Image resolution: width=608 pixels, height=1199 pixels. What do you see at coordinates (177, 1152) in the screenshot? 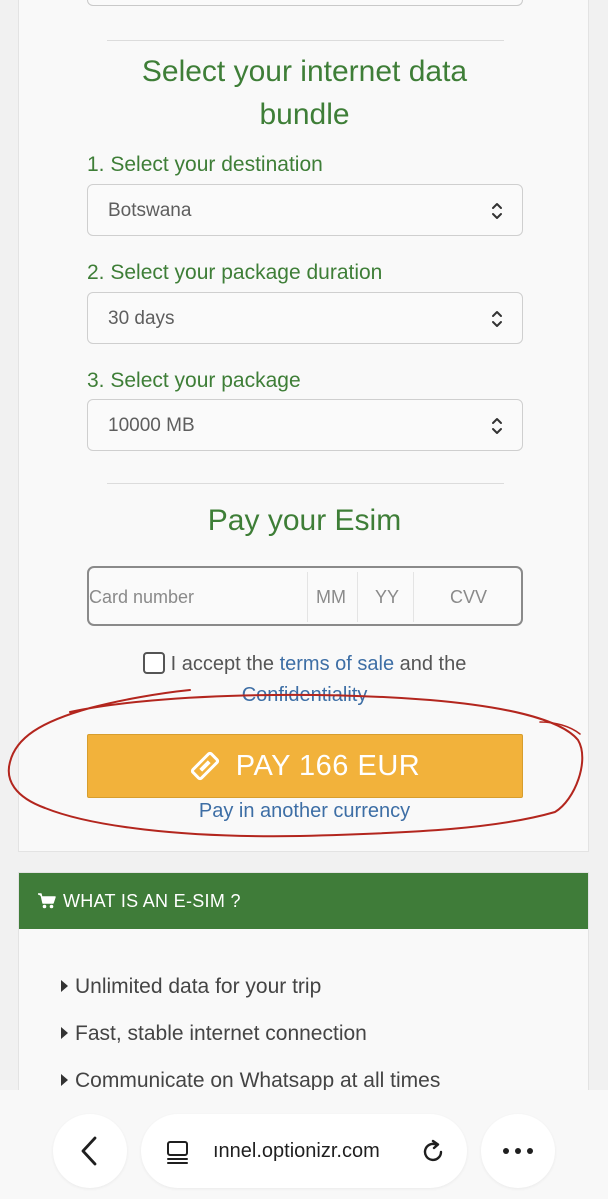
I see `tabs-icon` at bounding box center [177, 1152].